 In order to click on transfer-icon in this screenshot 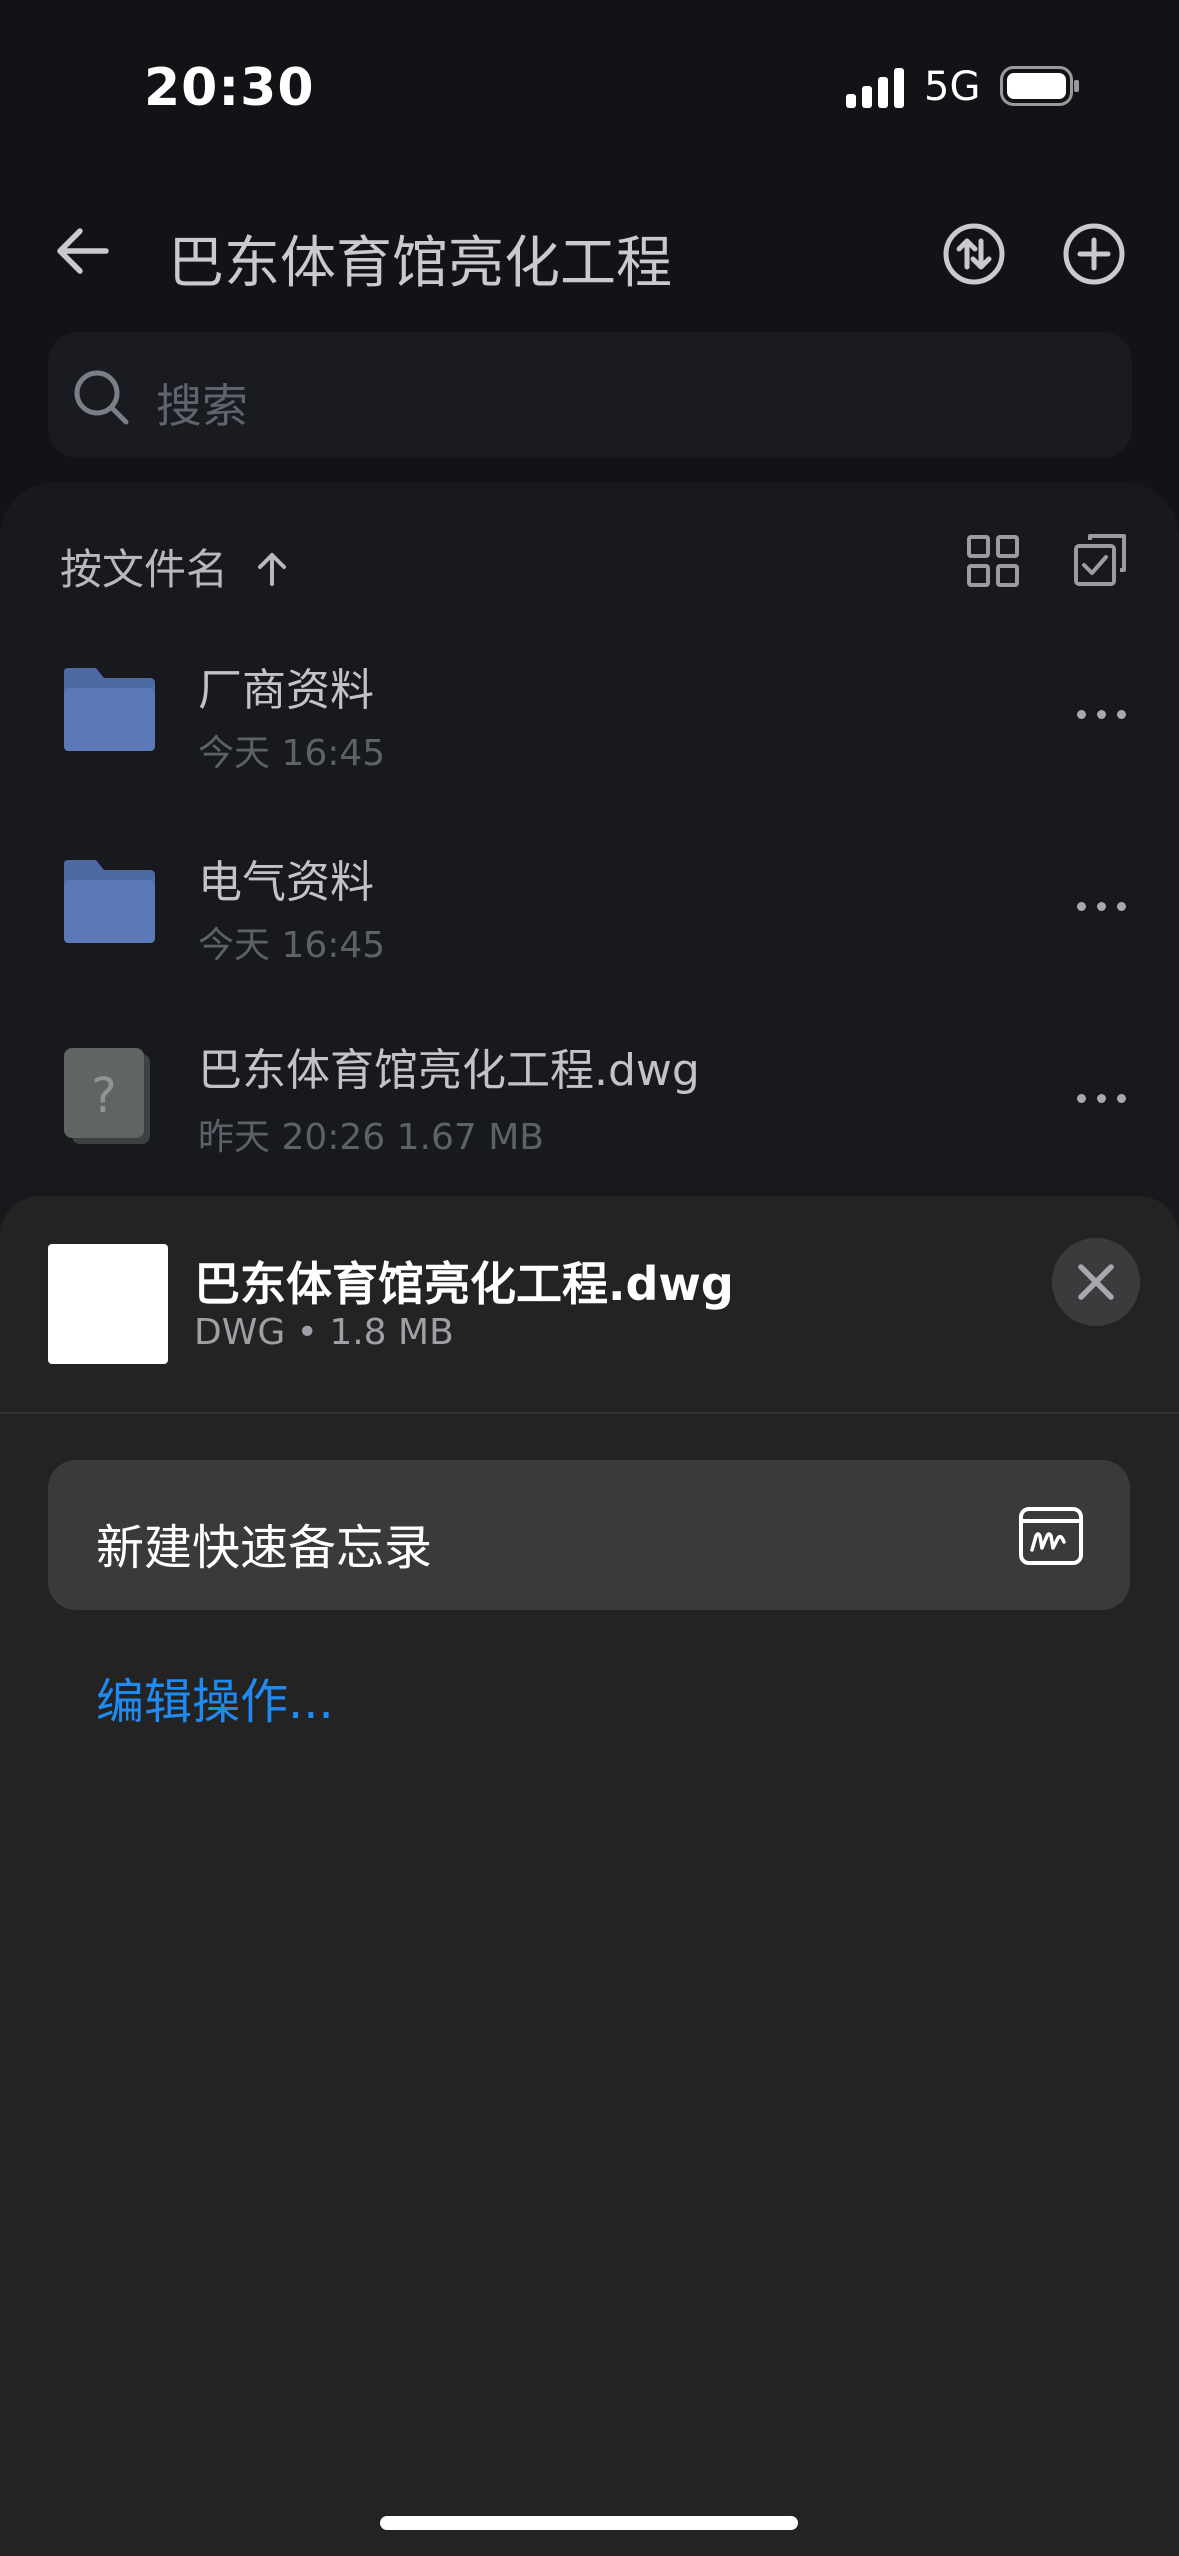, I will do `click(974, 254)`.